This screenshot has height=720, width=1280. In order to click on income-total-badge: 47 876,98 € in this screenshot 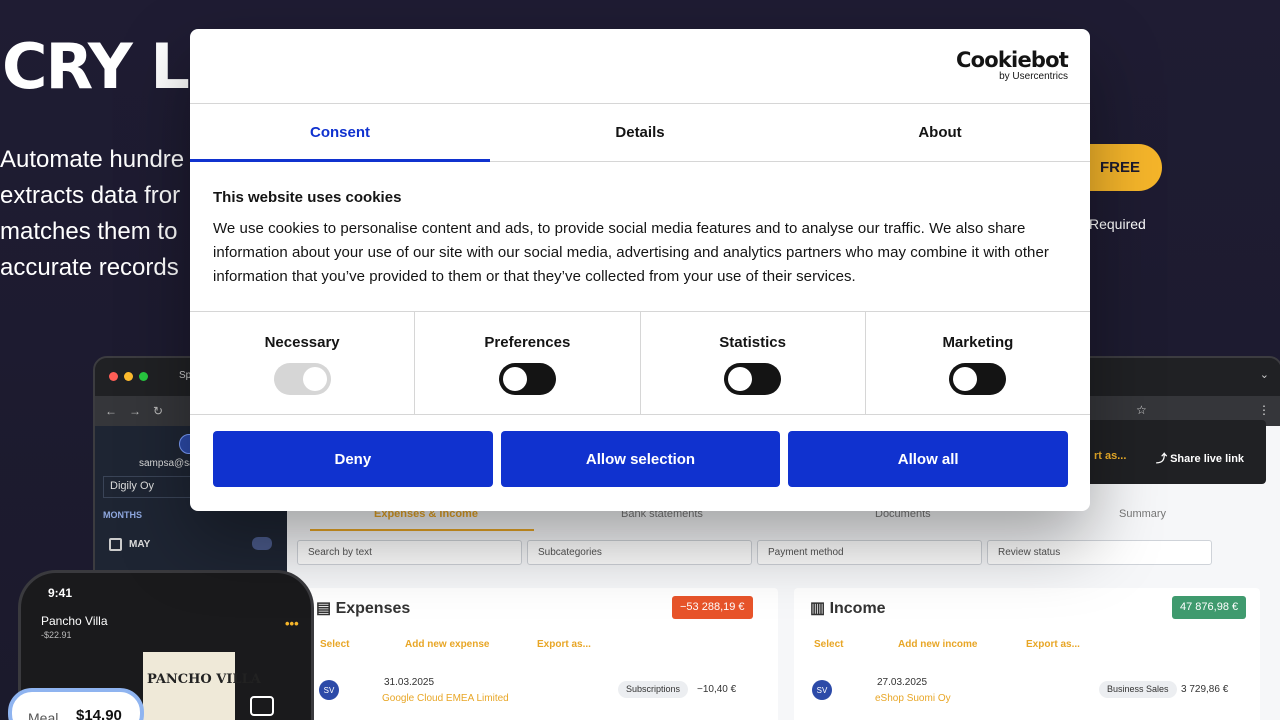, I will do `click(1209, 607)`.